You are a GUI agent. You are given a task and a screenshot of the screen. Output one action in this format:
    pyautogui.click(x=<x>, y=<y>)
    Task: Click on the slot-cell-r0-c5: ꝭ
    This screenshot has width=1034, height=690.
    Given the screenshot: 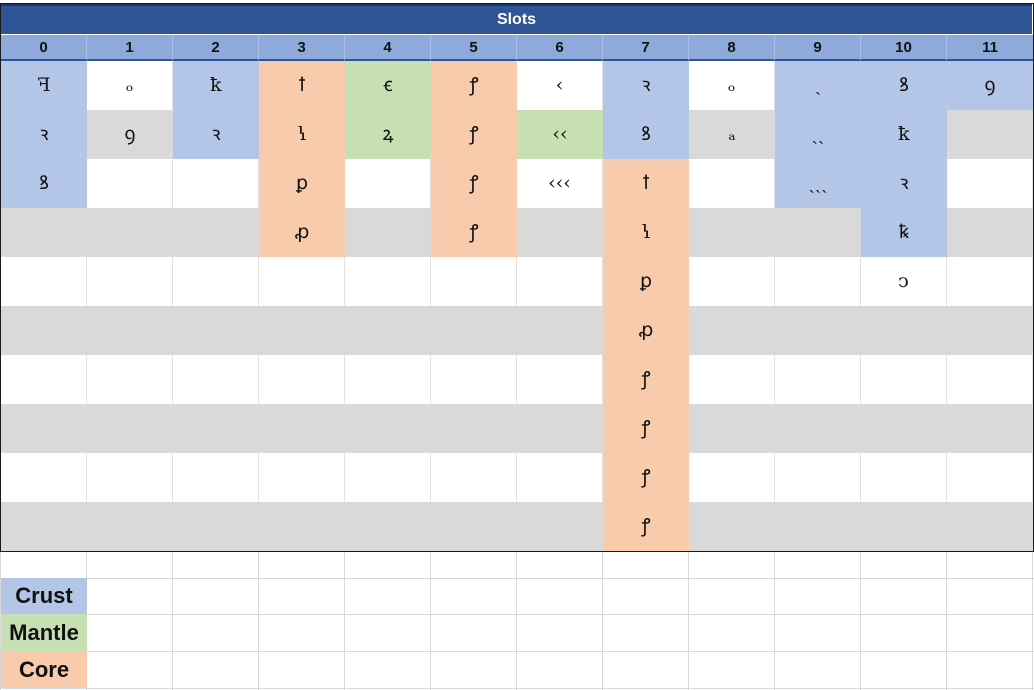 What is the action you would take?
    pyautogui.click(x=474, y=85)
    